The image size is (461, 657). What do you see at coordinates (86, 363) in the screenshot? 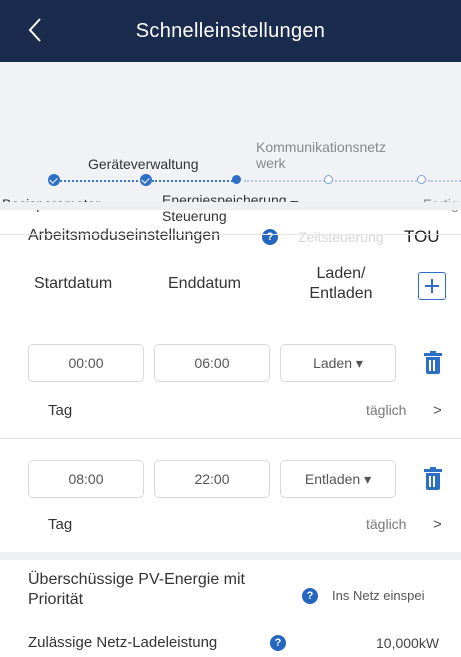
I see `start-time-input: 00:00` at bounding box center [86, 363].